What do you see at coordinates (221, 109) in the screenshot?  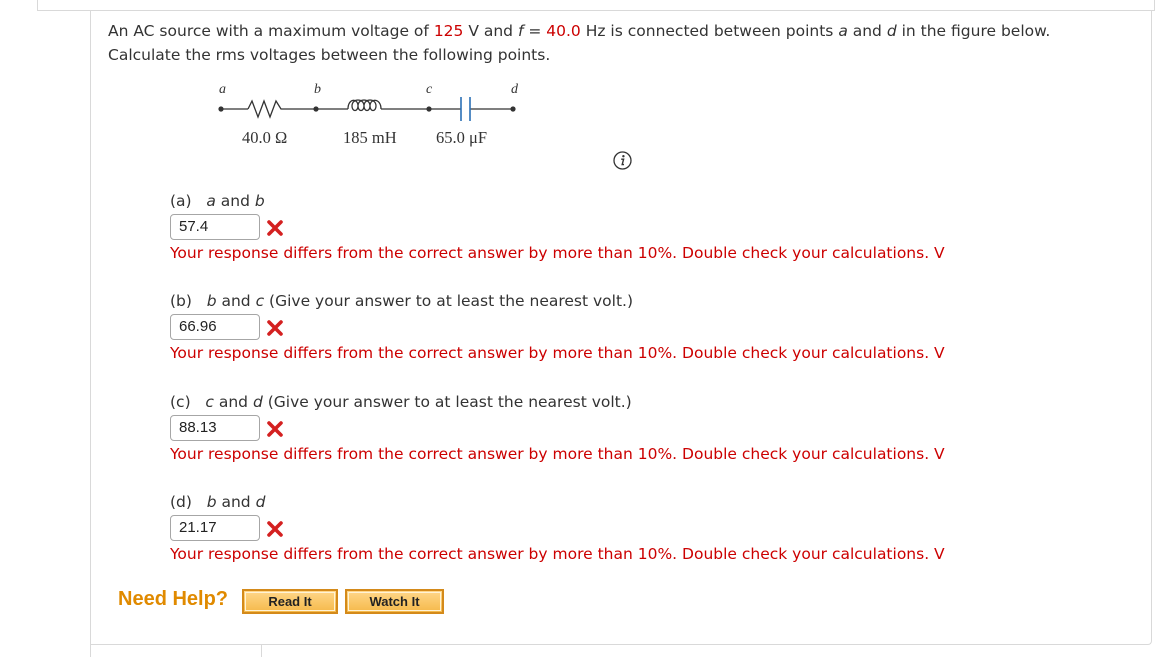 I see `point-a-dot` at bounding box center [221, 109].